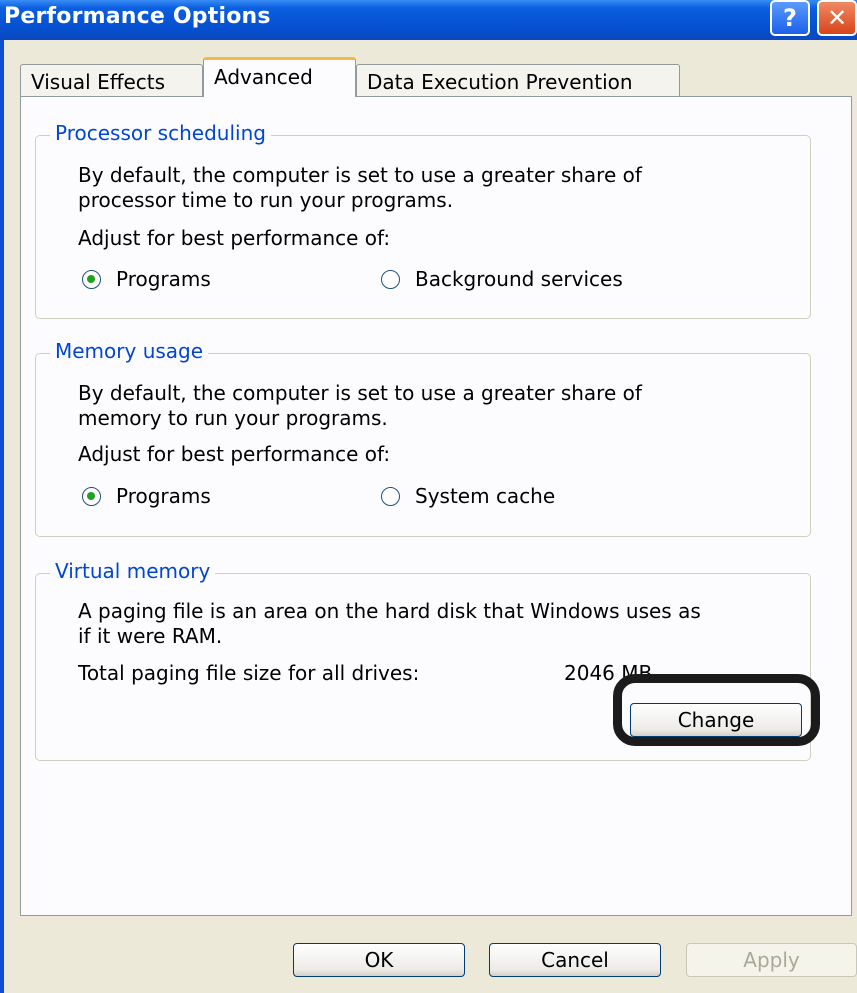 The width and height of the screenshot is (857, 993). Describe the element at coordinates (575, 960) in the screenshot. I see `cancel-button: Cancel` at that location.